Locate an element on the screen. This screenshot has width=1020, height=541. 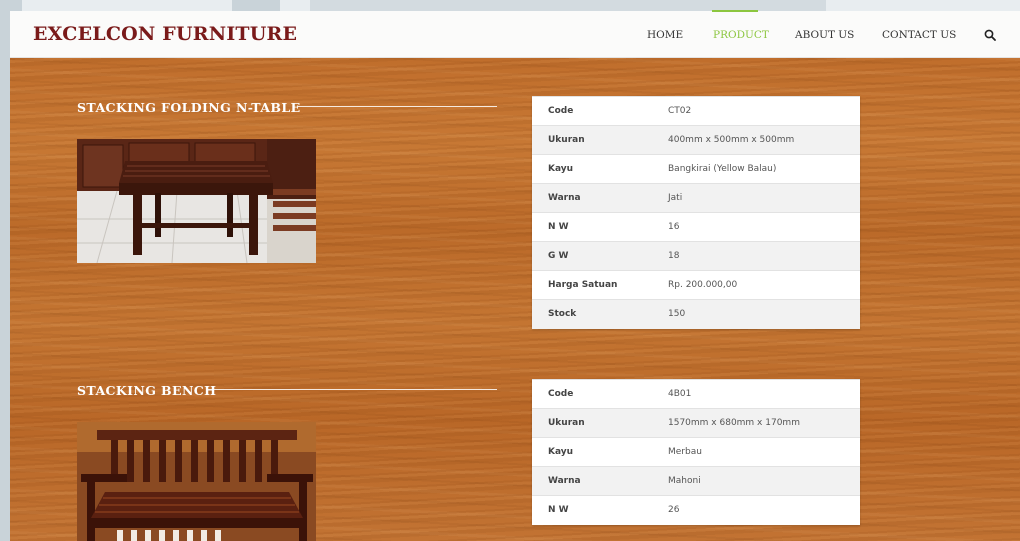
table-row: Harga Satuan Rp. 200.000,00 is located at coordinates (696, 285).